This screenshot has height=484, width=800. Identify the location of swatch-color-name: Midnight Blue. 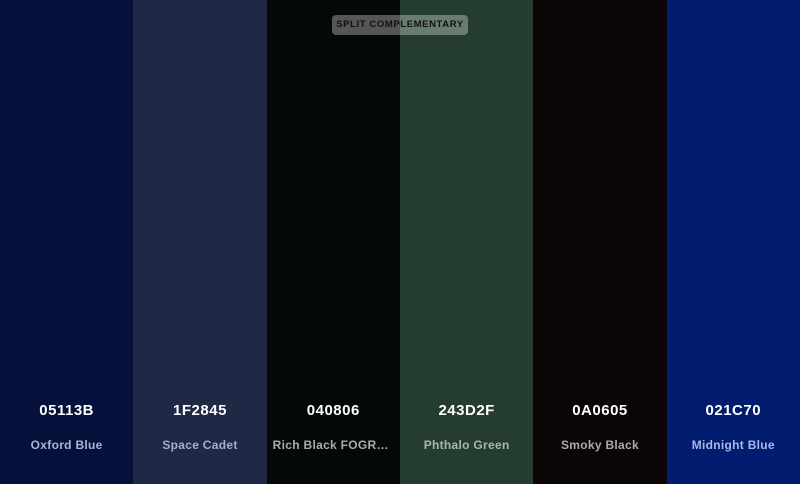
(733, 445).